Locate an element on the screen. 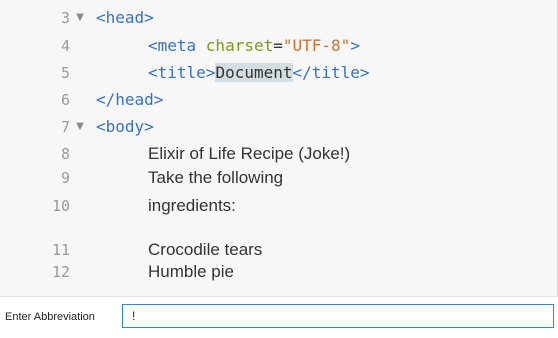  code-text: <body> is located at coordinates (125, 127).